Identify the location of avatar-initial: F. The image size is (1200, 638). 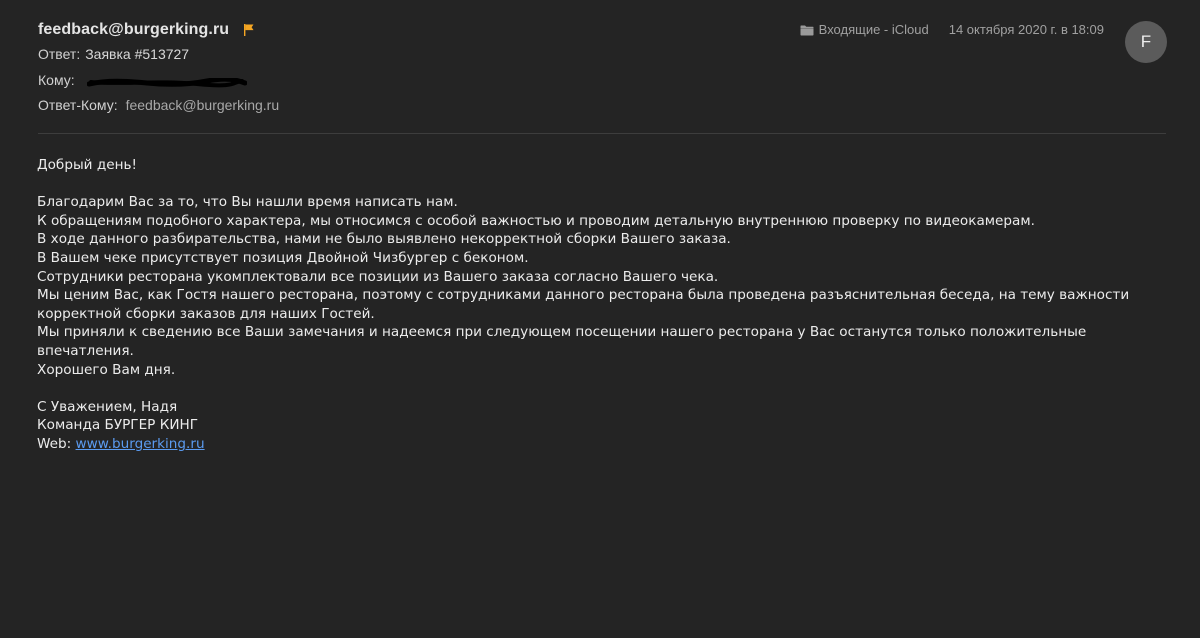
(1146, 41).